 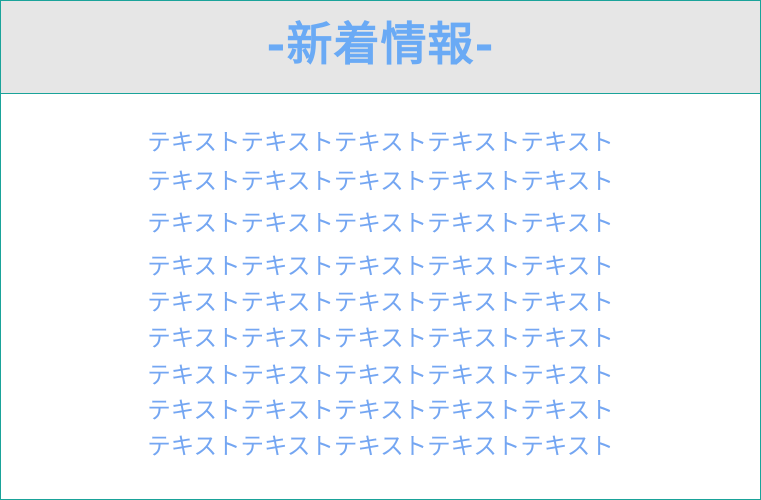 I want to click on text-line-7: テキストテキストテキストテキストテキスト, so click(x=380, y=375).